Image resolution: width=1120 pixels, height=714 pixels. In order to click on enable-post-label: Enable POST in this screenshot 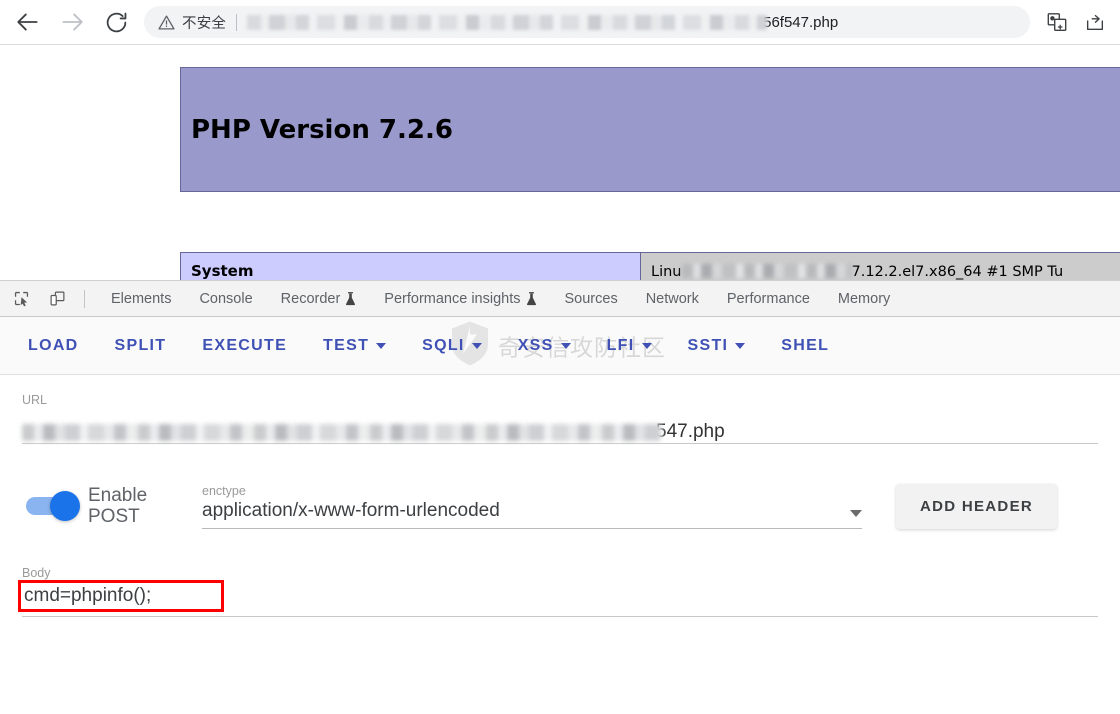, I will do `click(117, 506)`.